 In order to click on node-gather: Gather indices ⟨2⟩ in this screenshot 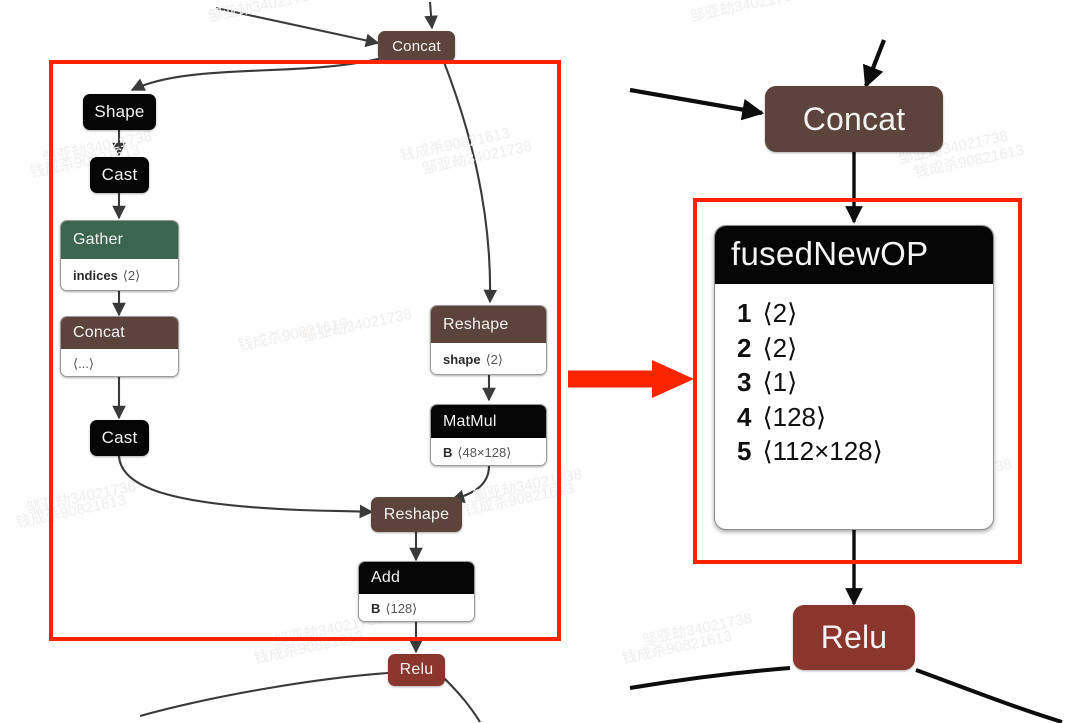, I will do `click(119, 255)`.